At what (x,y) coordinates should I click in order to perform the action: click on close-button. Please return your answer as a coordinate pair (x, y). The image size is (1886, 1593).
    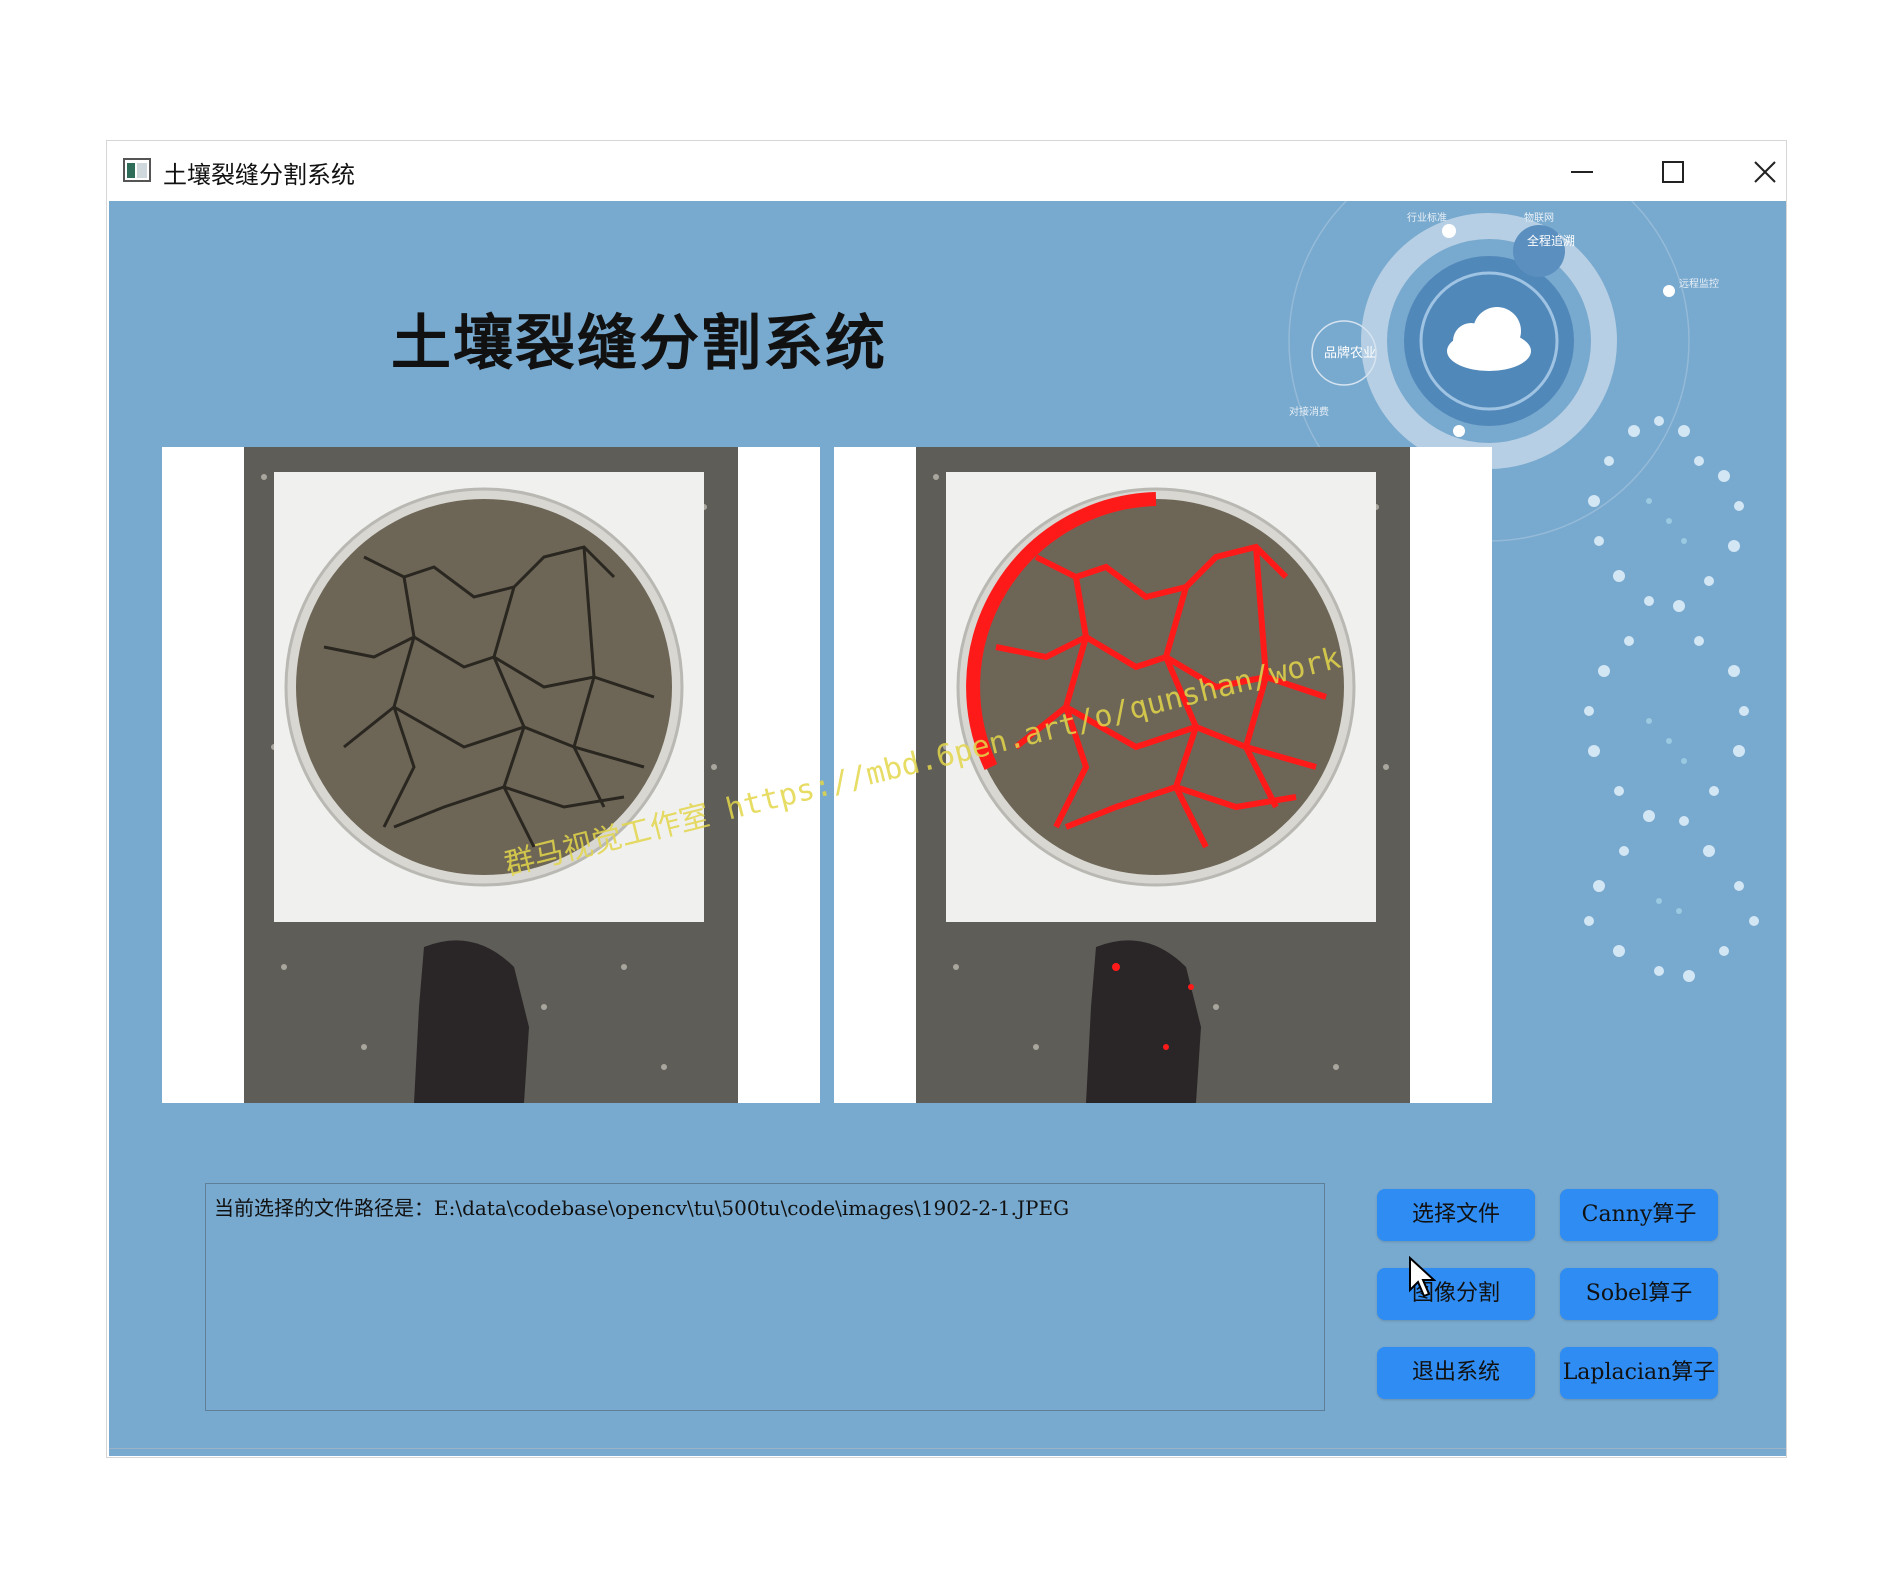
    Looking at the image, I should click on (1765, 171).